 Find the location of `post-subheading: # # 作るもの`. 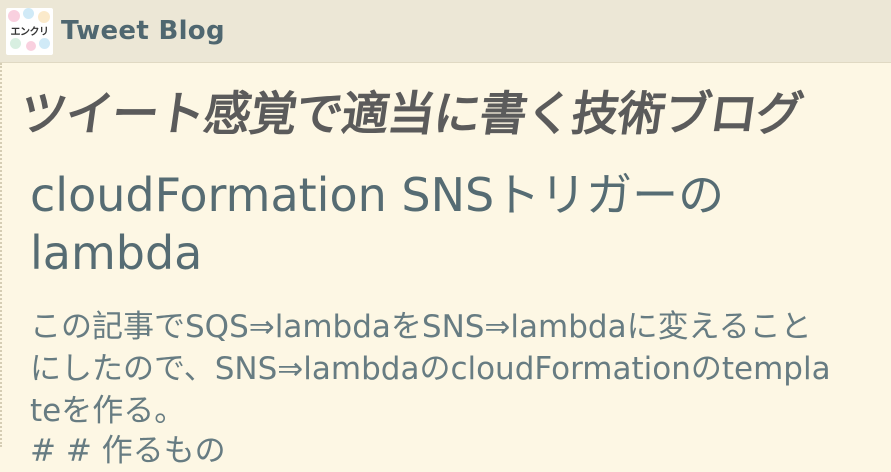

post-subheading: # # 作るもの is located at coordinates (128, 451).